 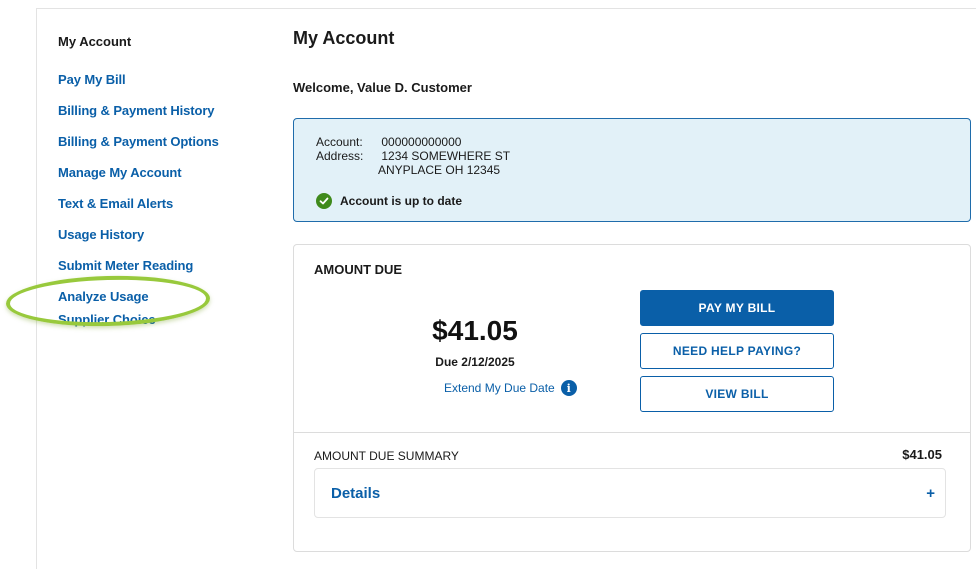 I want to click on address-line2: ANYPLACE OH 12345, so click(x=439, y=170).